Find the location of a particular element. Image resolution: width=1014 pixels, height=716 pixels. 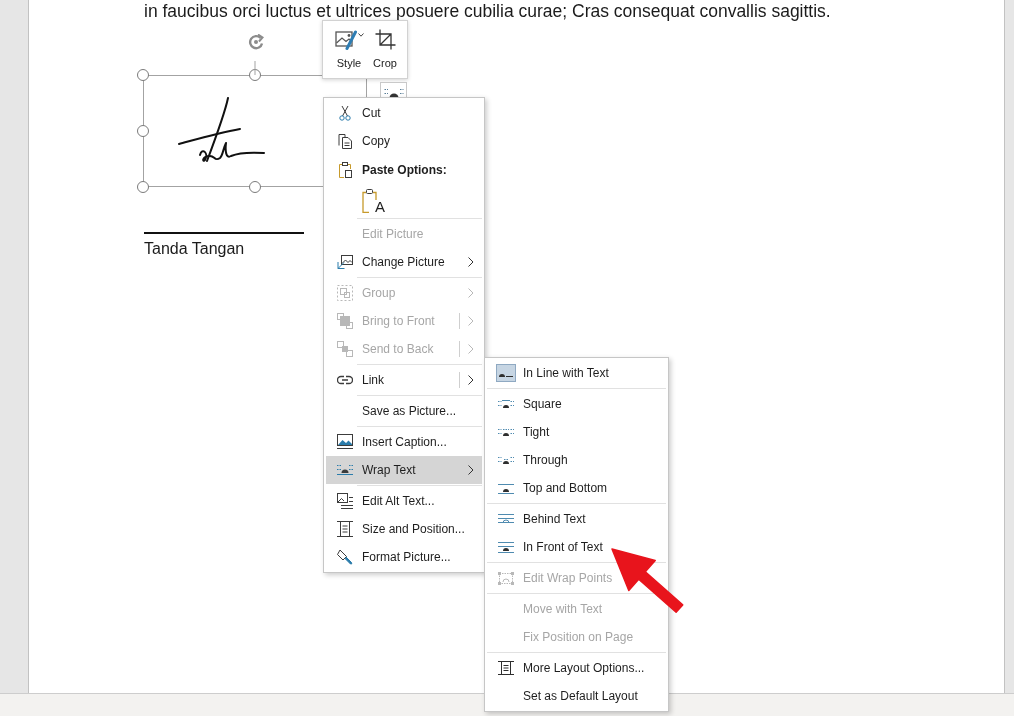

toolbar-button: Crop is located at coordinates (385, 49).